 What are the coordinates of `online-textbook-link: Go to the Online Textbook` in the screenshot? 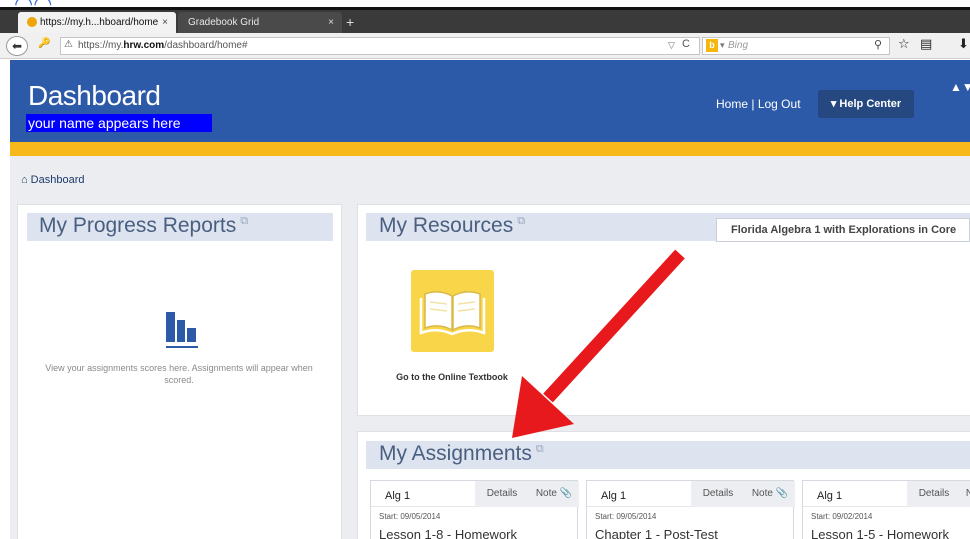 It's located at (452, 377).